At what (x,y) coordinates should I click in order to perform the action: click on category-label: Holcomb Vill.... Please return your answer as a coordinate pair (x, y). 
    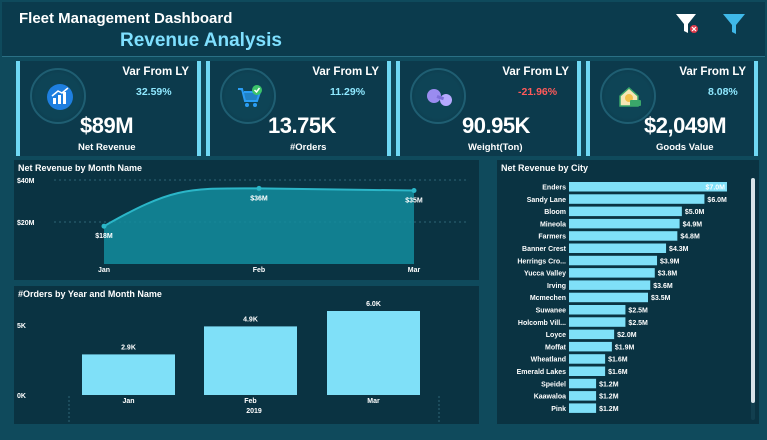
    Looking at the image, I should click on (542, 323).